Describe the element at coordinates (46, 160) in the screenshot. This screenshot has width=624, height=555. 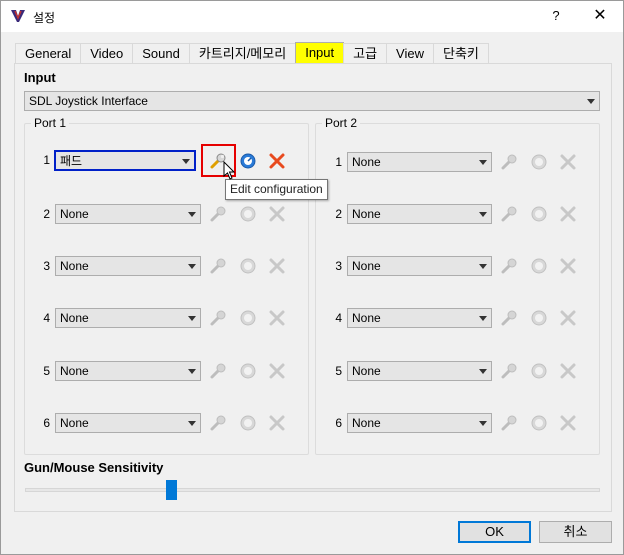
I see `port1-row-number: 1` at that location.